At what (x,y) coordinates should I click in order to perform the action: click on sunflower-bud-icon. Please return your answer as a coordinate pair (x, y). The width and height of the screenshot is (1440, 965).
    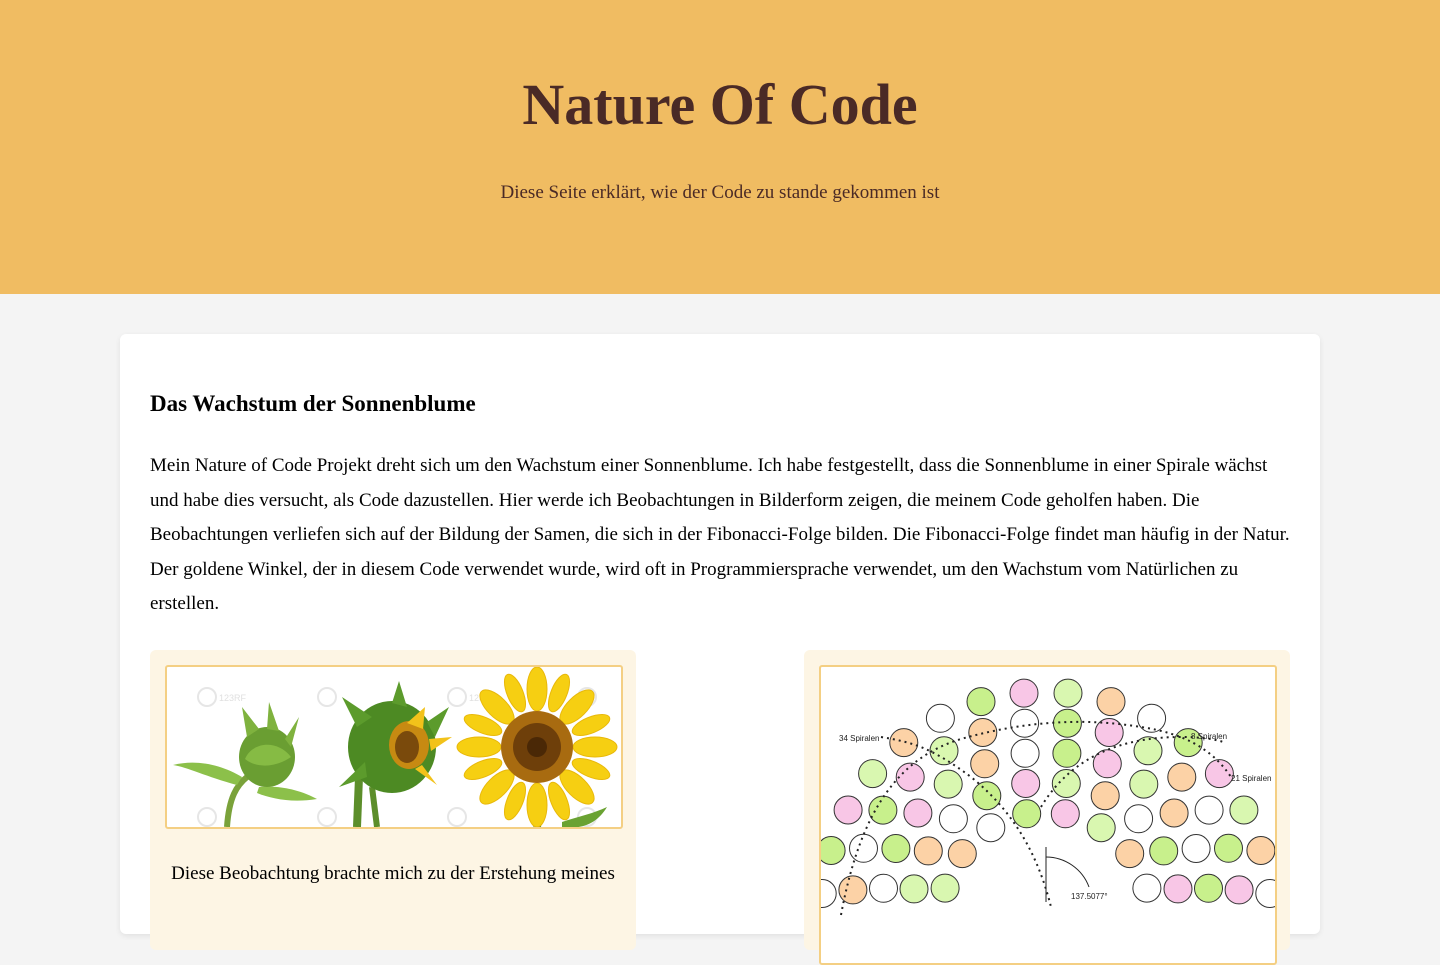
    Looking at the image, I should click on (245, 764).